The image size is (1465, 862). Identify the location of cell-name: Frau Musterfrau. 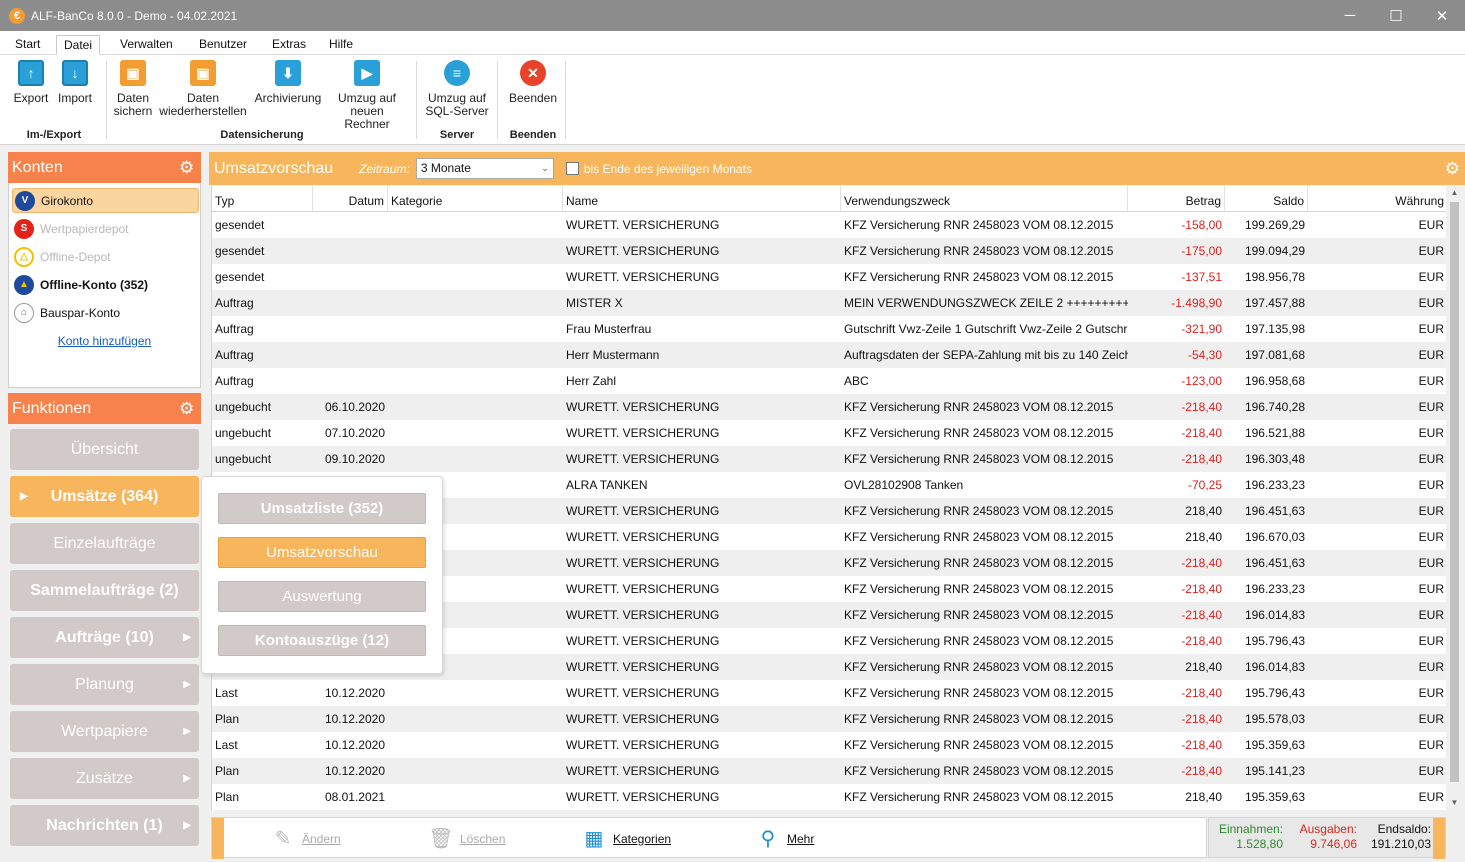
(609, 329).